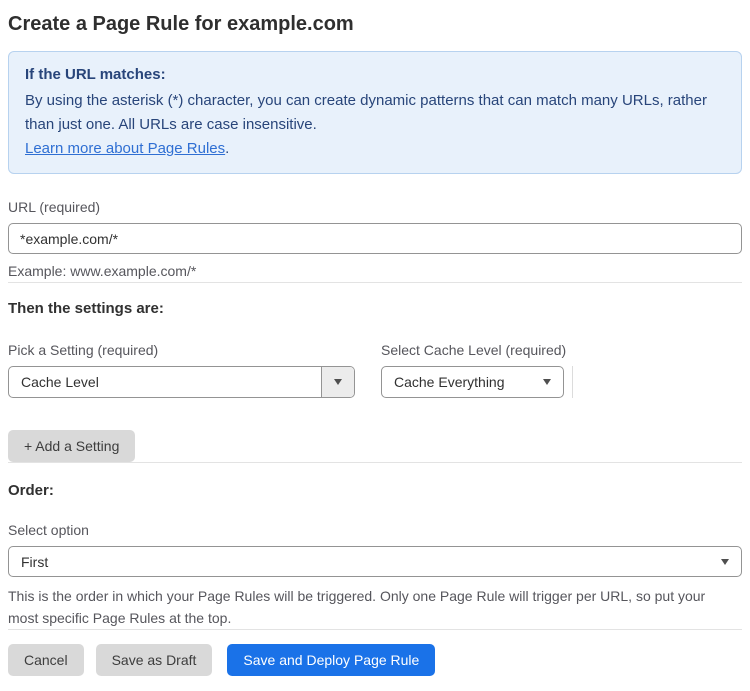 This screenshot has height=691, width=750. Describe the element at coordinates (102, 271) in the screenshot. I see `url-example-helper: Example: www.example.com/*` at that location.